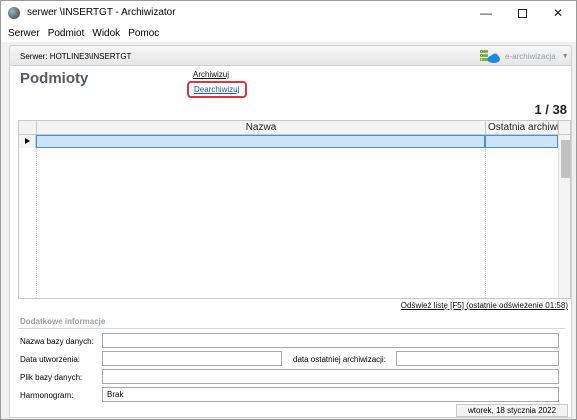 Image resolution: width=577 pixels, height=420 pixels. Describe the element at coordinates (260, 141) in the screenshot. I see `table-cell-nazwa` at that location.